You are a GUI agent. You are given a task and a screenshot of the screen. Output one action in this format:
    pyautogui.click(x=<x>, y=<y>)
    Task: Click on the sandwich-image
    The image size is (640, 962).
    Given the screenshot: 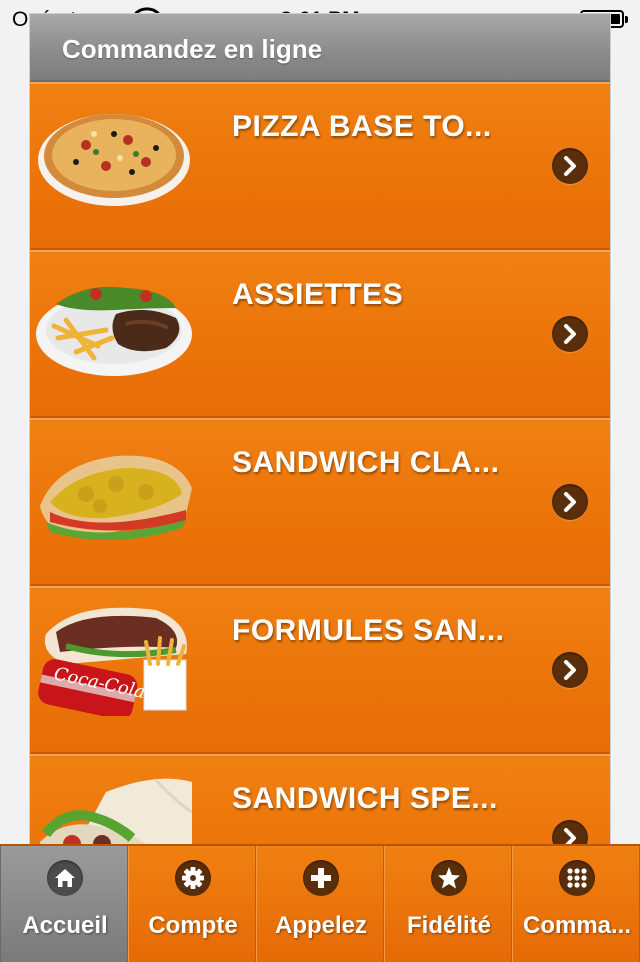 What is the action you would take?
    pyautogui.click(x=116, y=498)
    